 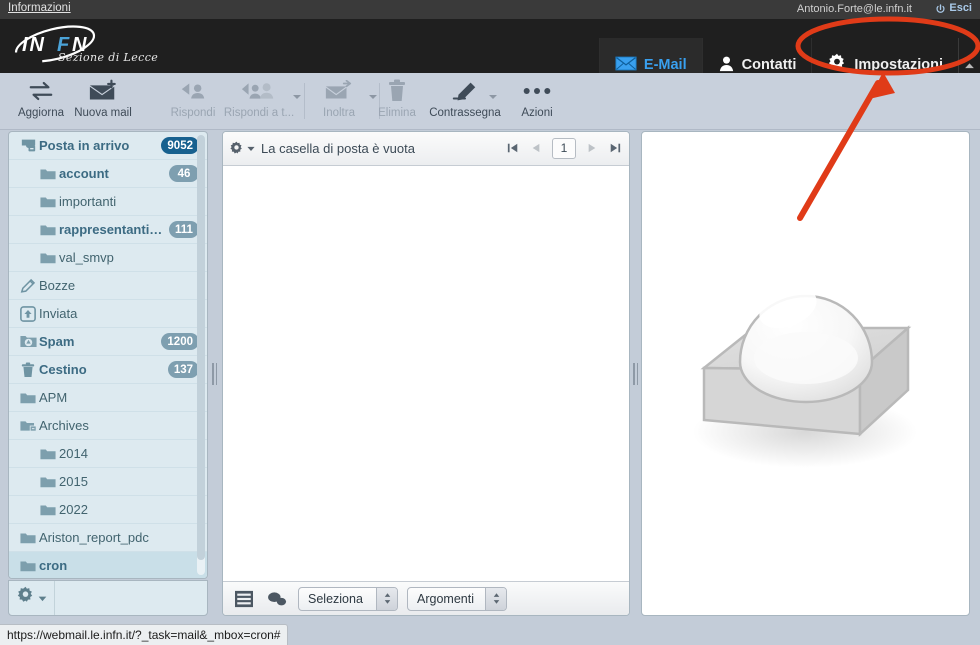 I want to click on folder-item-ariston-report-pdc: Ariston_report_pdc, so click(x=108, y=538).